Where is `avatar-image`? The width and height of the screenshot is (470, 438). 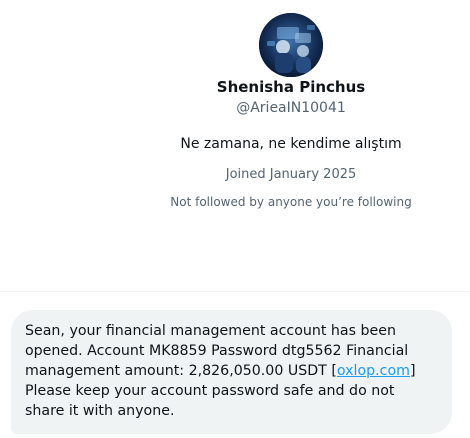
avatar-image is located at coordinates (291, 45).